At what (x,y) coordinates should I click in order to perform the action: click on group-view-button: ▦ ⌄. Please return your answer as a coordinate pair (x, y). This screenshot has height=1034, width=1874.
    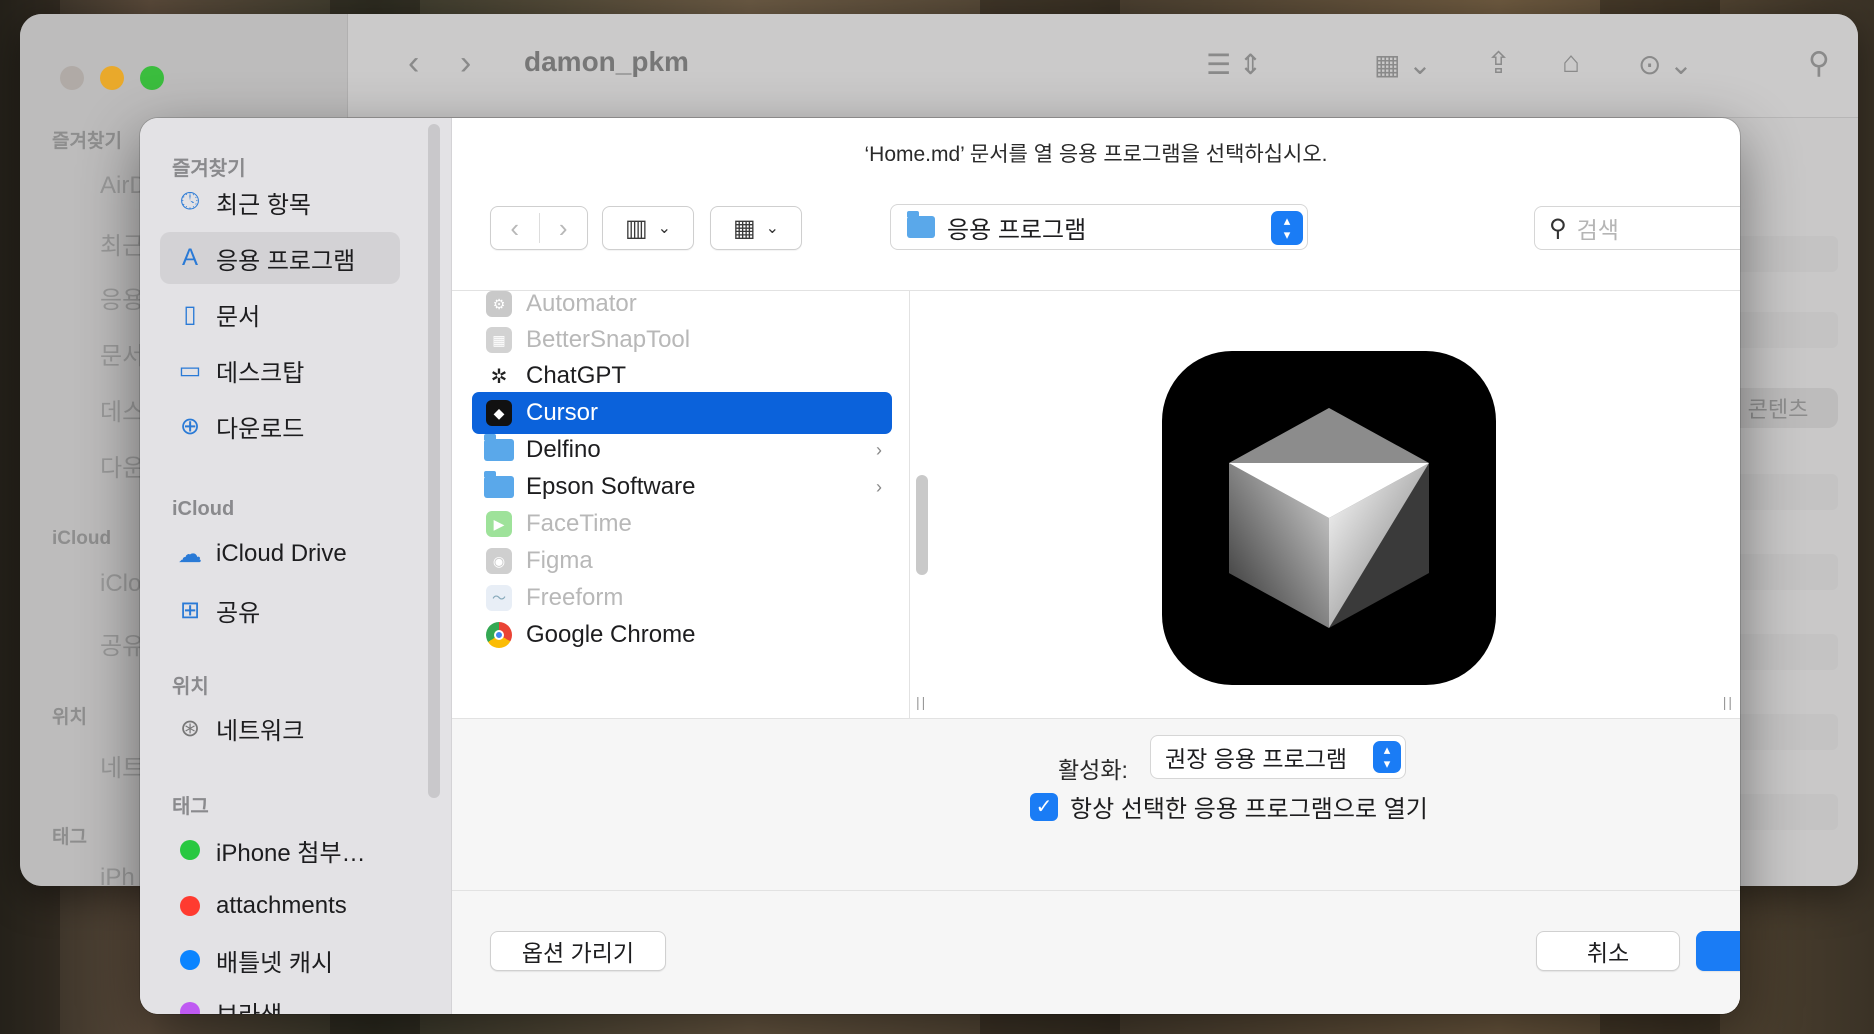
    Looking at the image, I should click on (756, 228).